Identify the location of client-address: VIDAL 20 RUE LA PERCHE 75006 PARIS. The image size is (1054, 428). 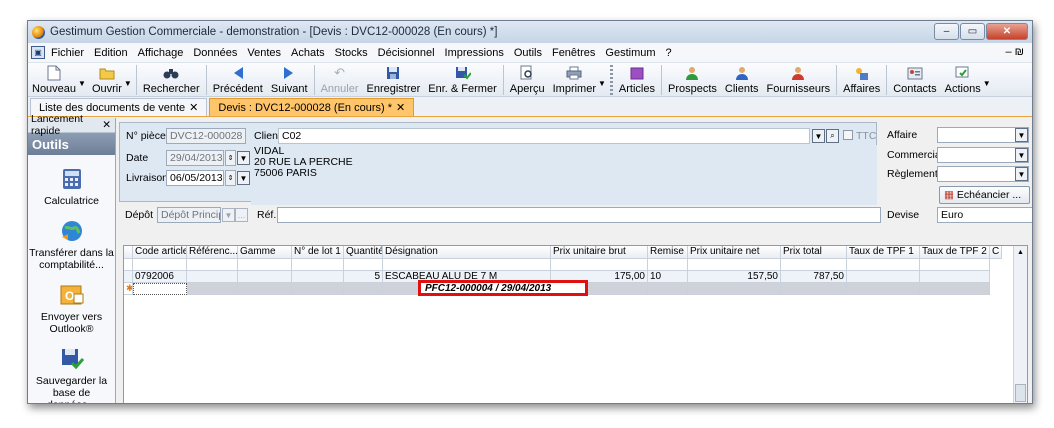
(564, 175).